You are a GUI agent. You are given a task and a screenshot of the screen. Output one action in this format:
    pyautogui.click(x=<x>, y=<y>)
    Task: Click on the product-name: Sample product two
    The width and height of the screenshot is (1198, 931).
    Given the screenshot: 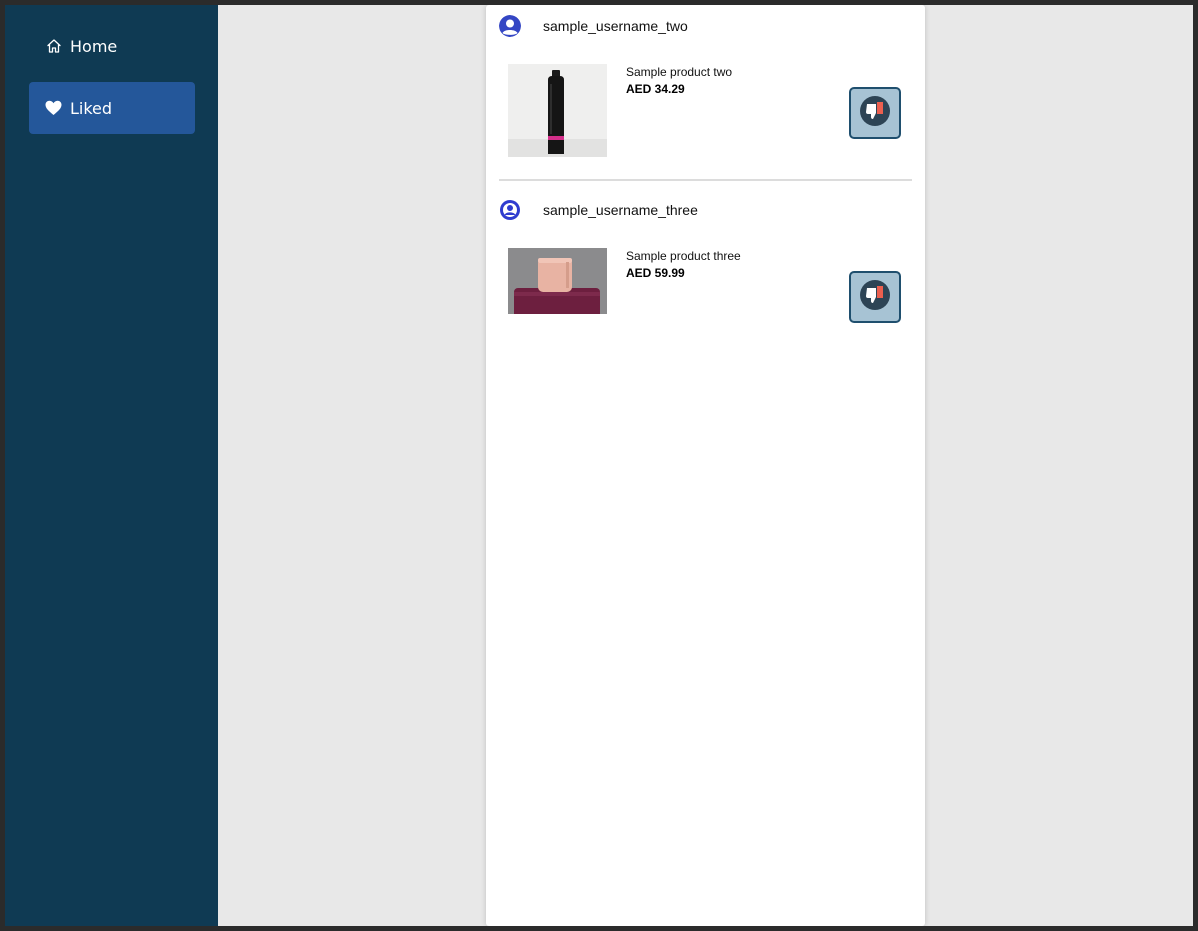 What is the action you would take?
    pyautogui.click(x=679, y=72)
    